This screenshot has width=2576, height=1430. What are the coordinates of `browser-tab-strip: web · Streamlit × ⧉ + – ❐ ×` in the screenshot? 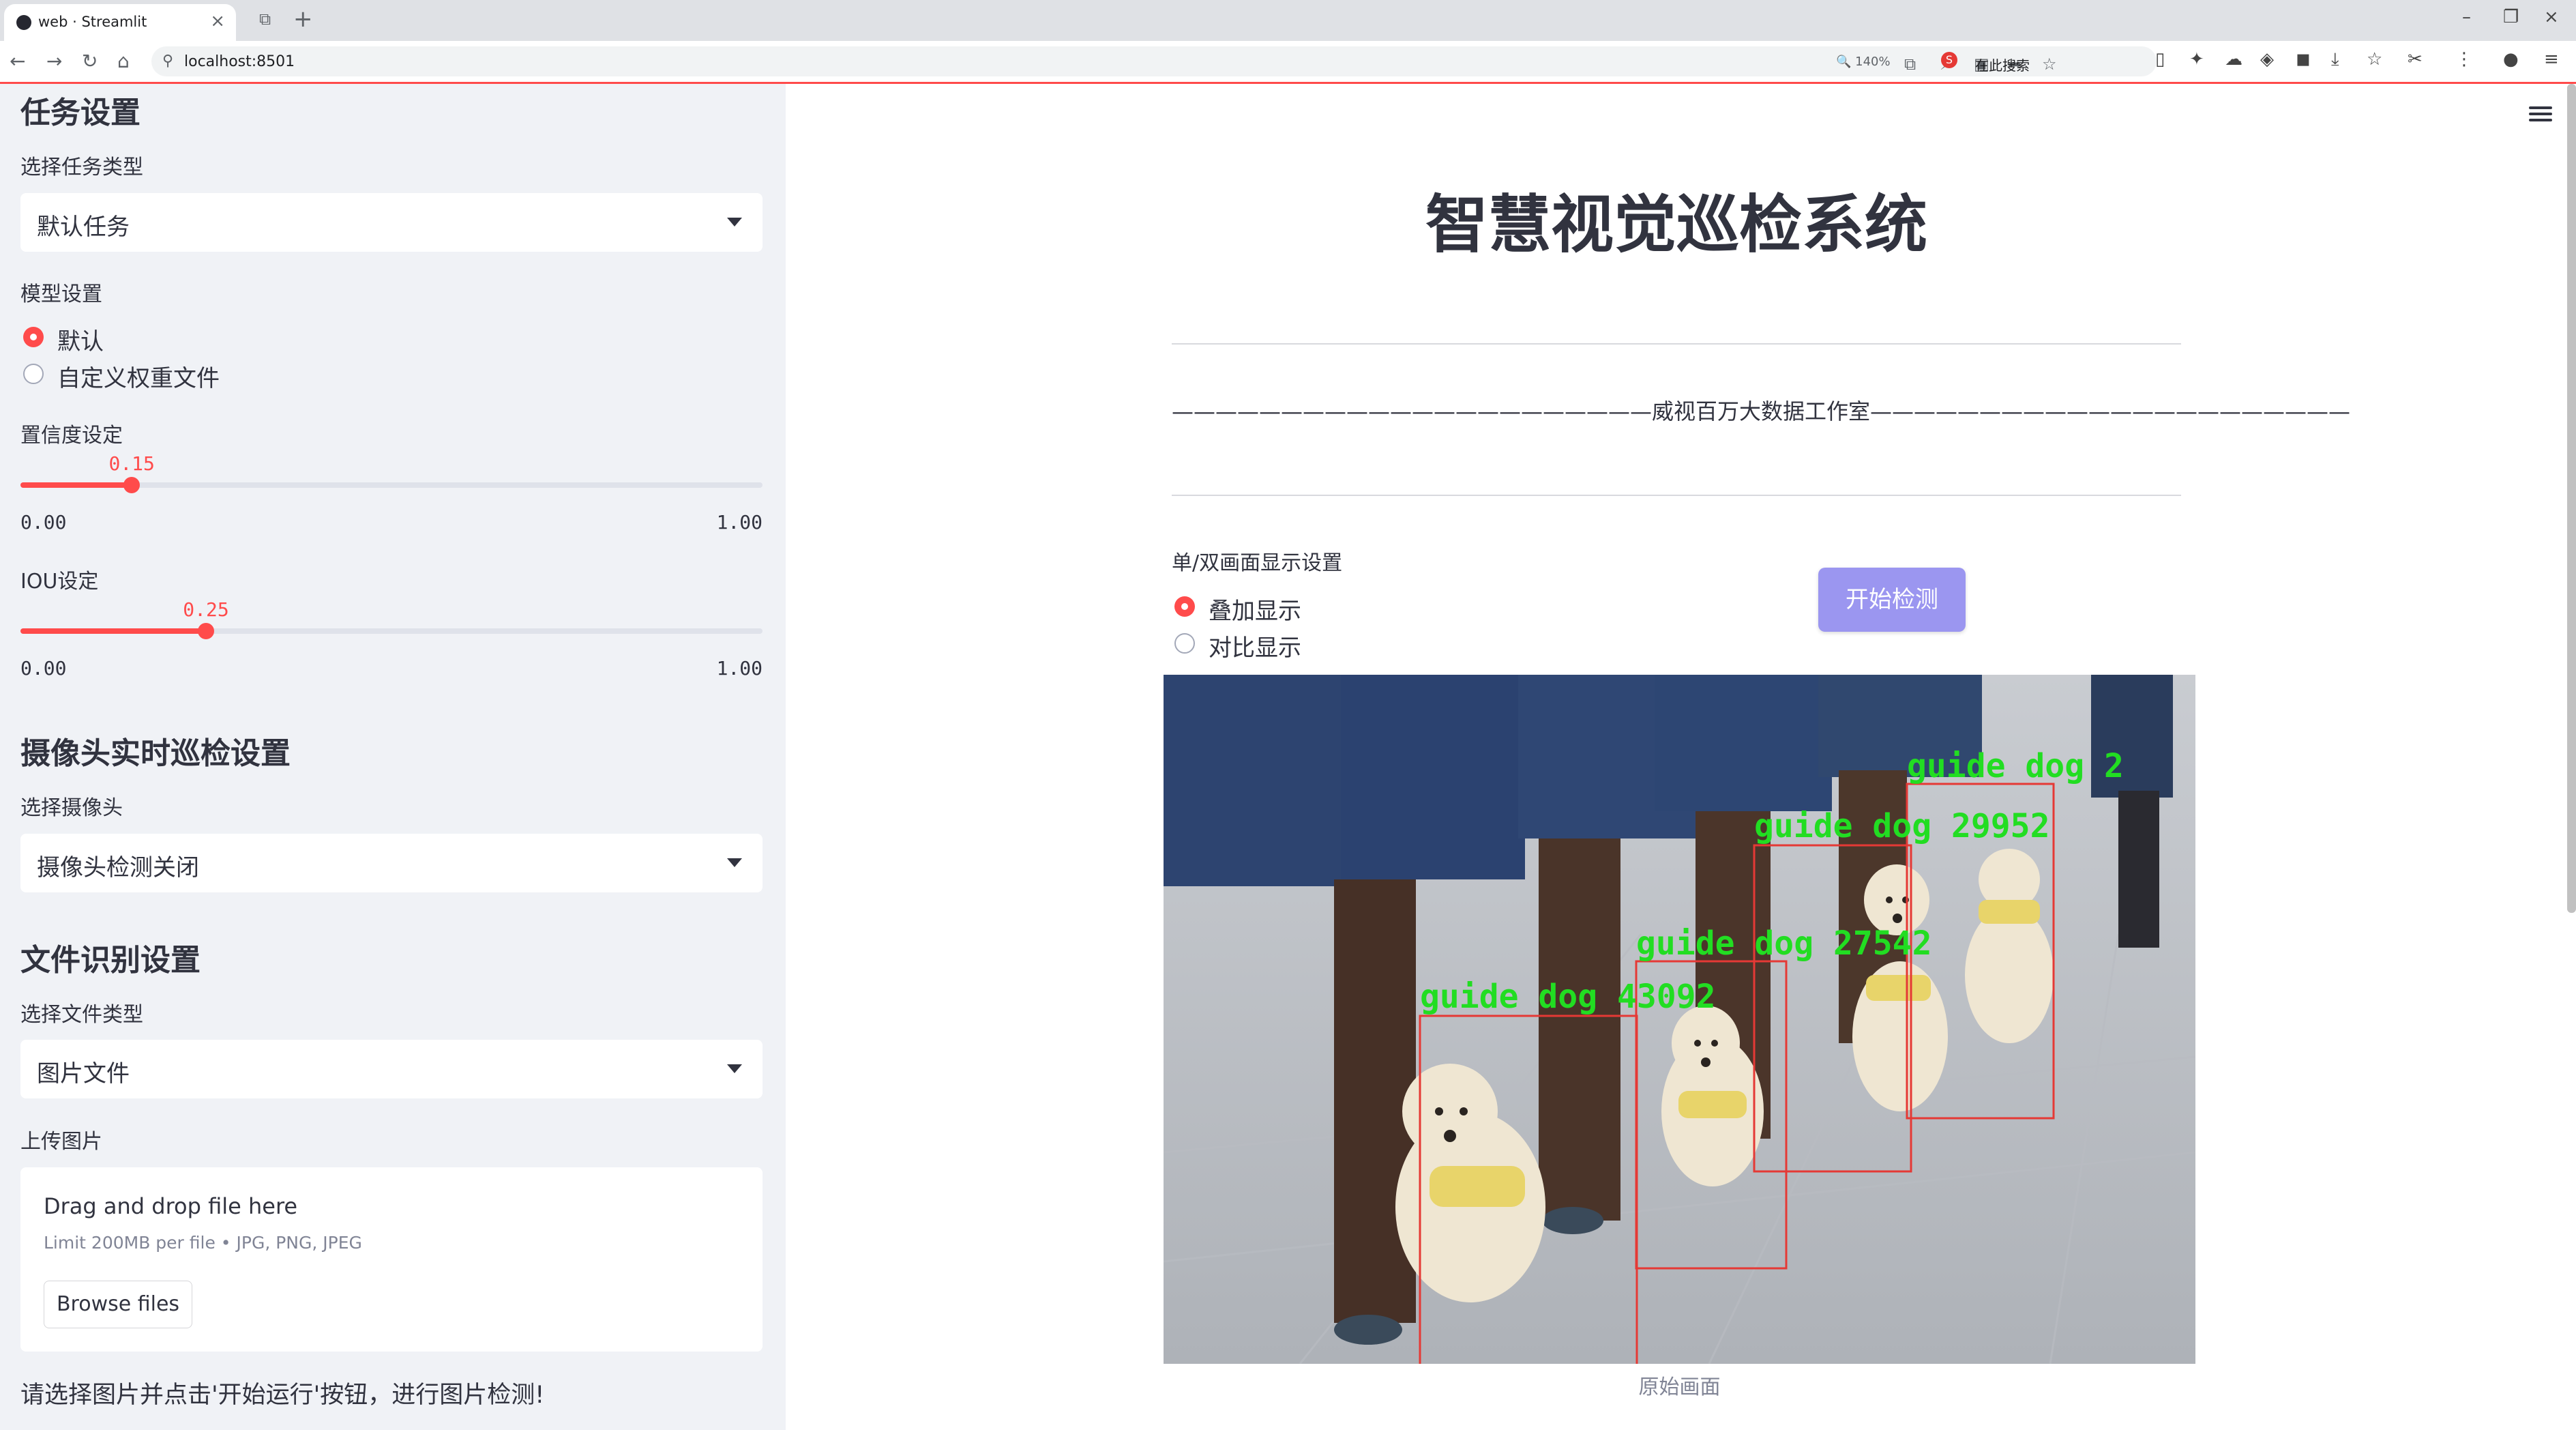 It's located at (1288, 20).